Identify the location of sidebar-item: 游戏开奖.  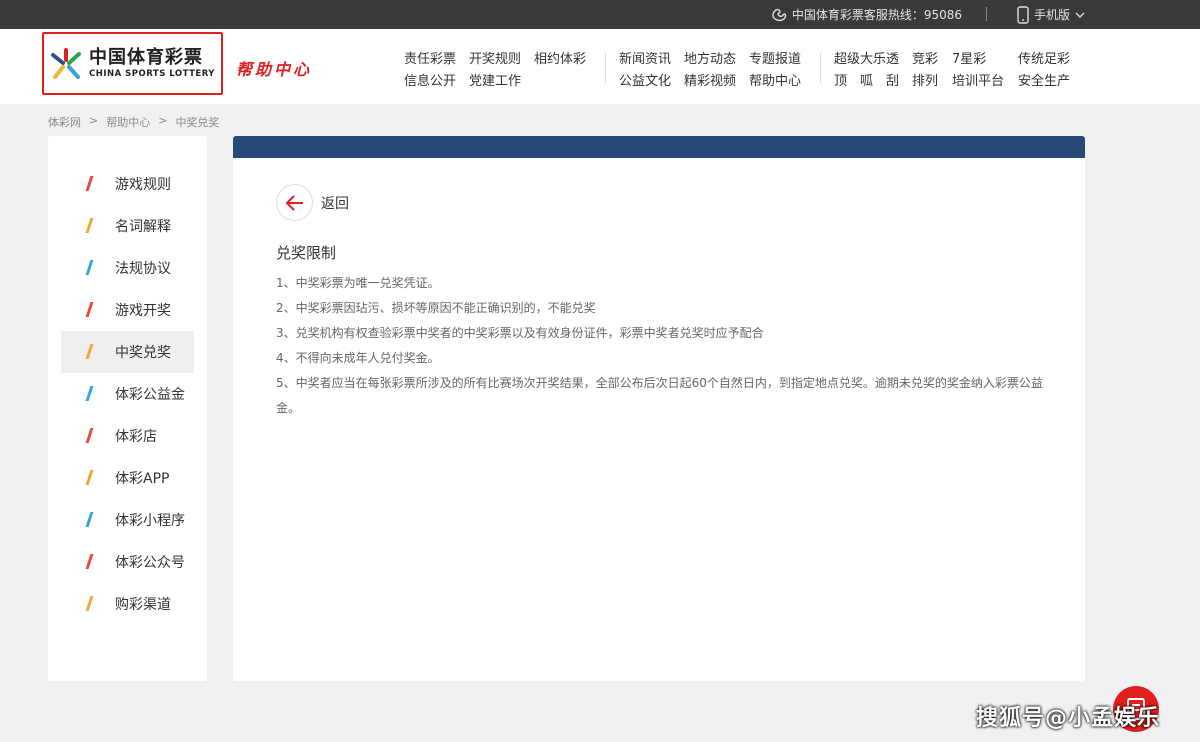
(127, 310).